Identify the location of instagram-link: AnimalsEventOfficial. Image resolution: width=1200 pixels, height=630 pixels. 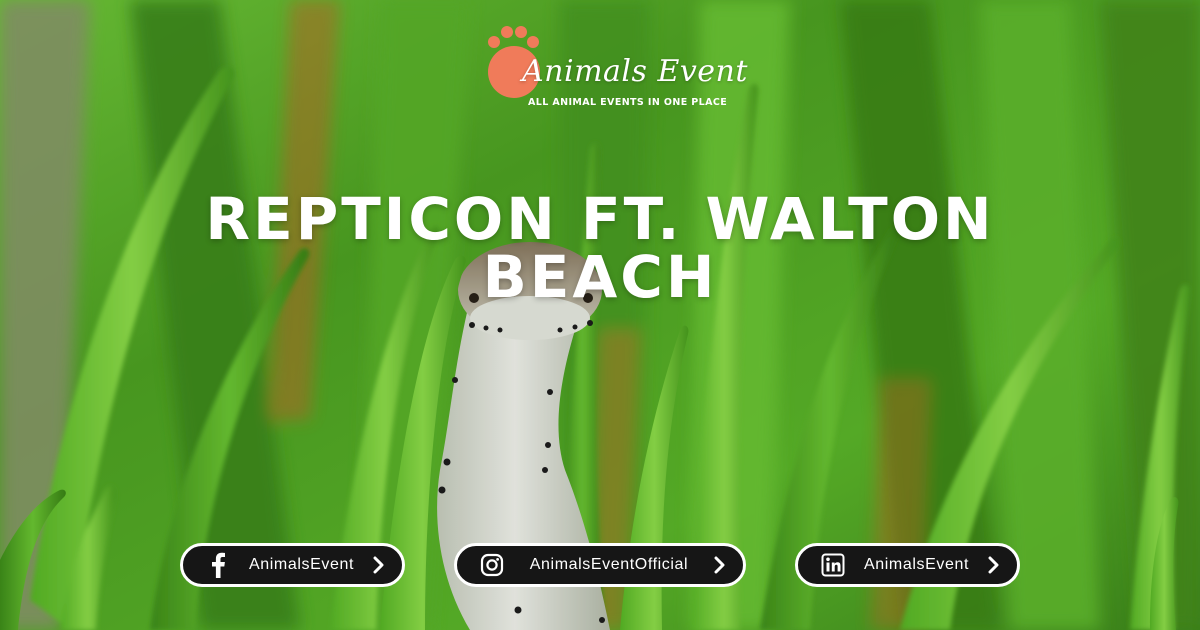
(600, 565).